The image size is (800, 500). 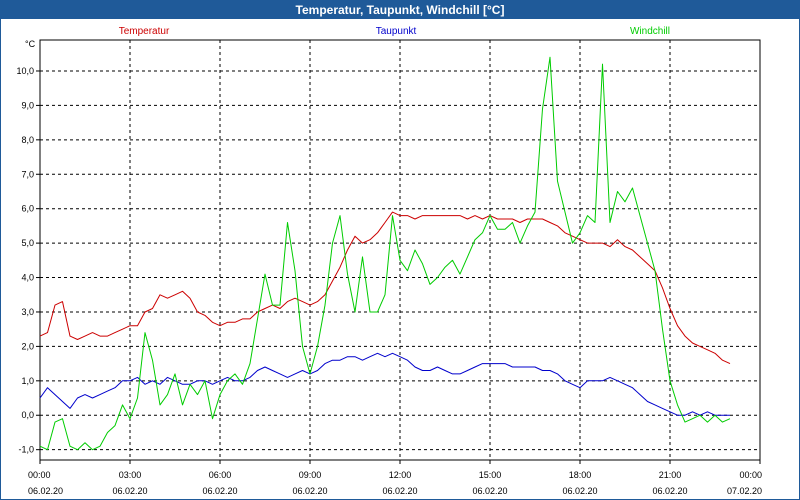 What do you see at coordinates (396, 31) in the screenshot?
I see `legend-taupunkt: Taupunkt` at bounding box center [396, 31].